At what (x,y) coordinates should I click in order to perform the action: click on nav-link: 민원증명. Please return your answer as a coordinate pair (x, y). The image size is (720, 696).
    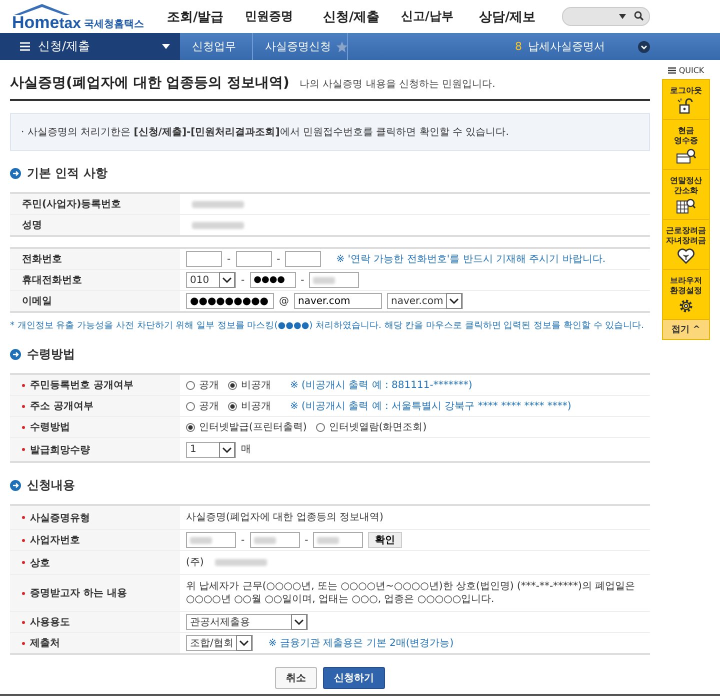
    Looking at the image, I should click on (284, 17).